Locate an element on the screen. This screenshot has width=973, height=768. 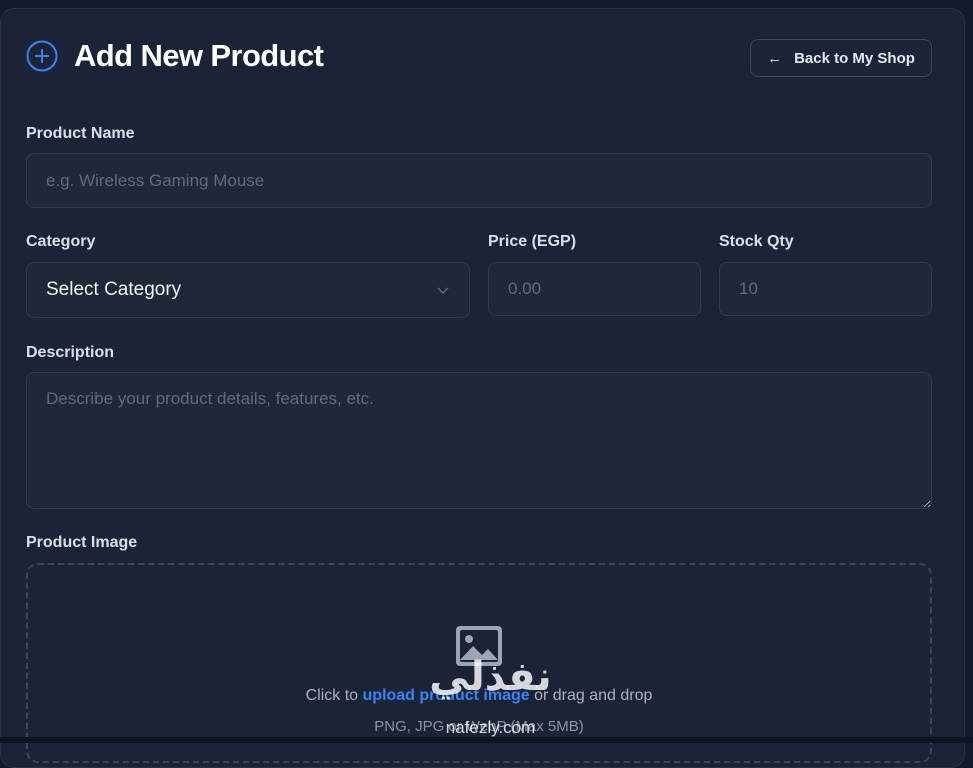
category-select: Select Category is located at coordinates (248, 290).